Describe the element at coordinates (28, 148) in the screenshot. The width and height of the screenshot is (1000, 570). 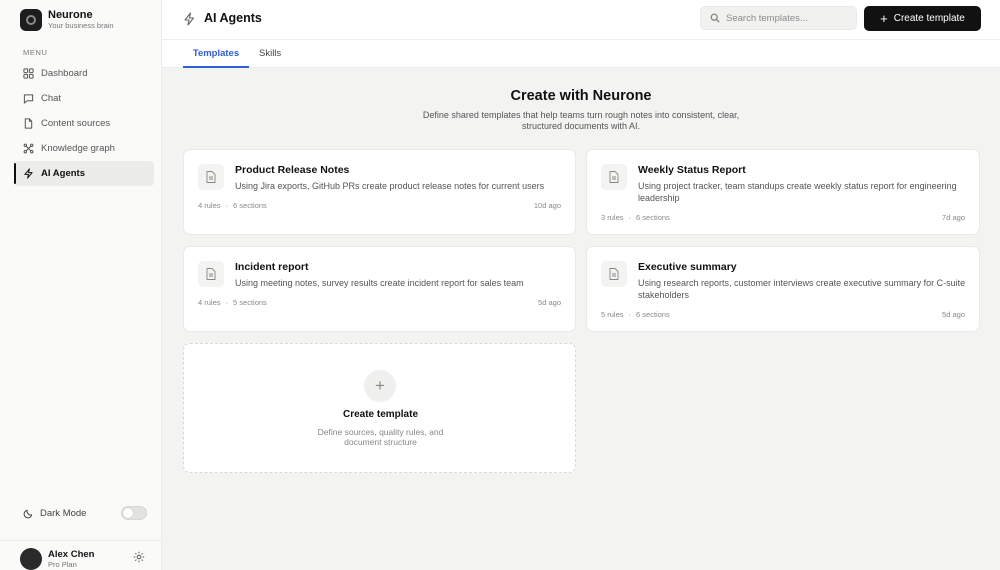
I see `graph-icon` at that location.